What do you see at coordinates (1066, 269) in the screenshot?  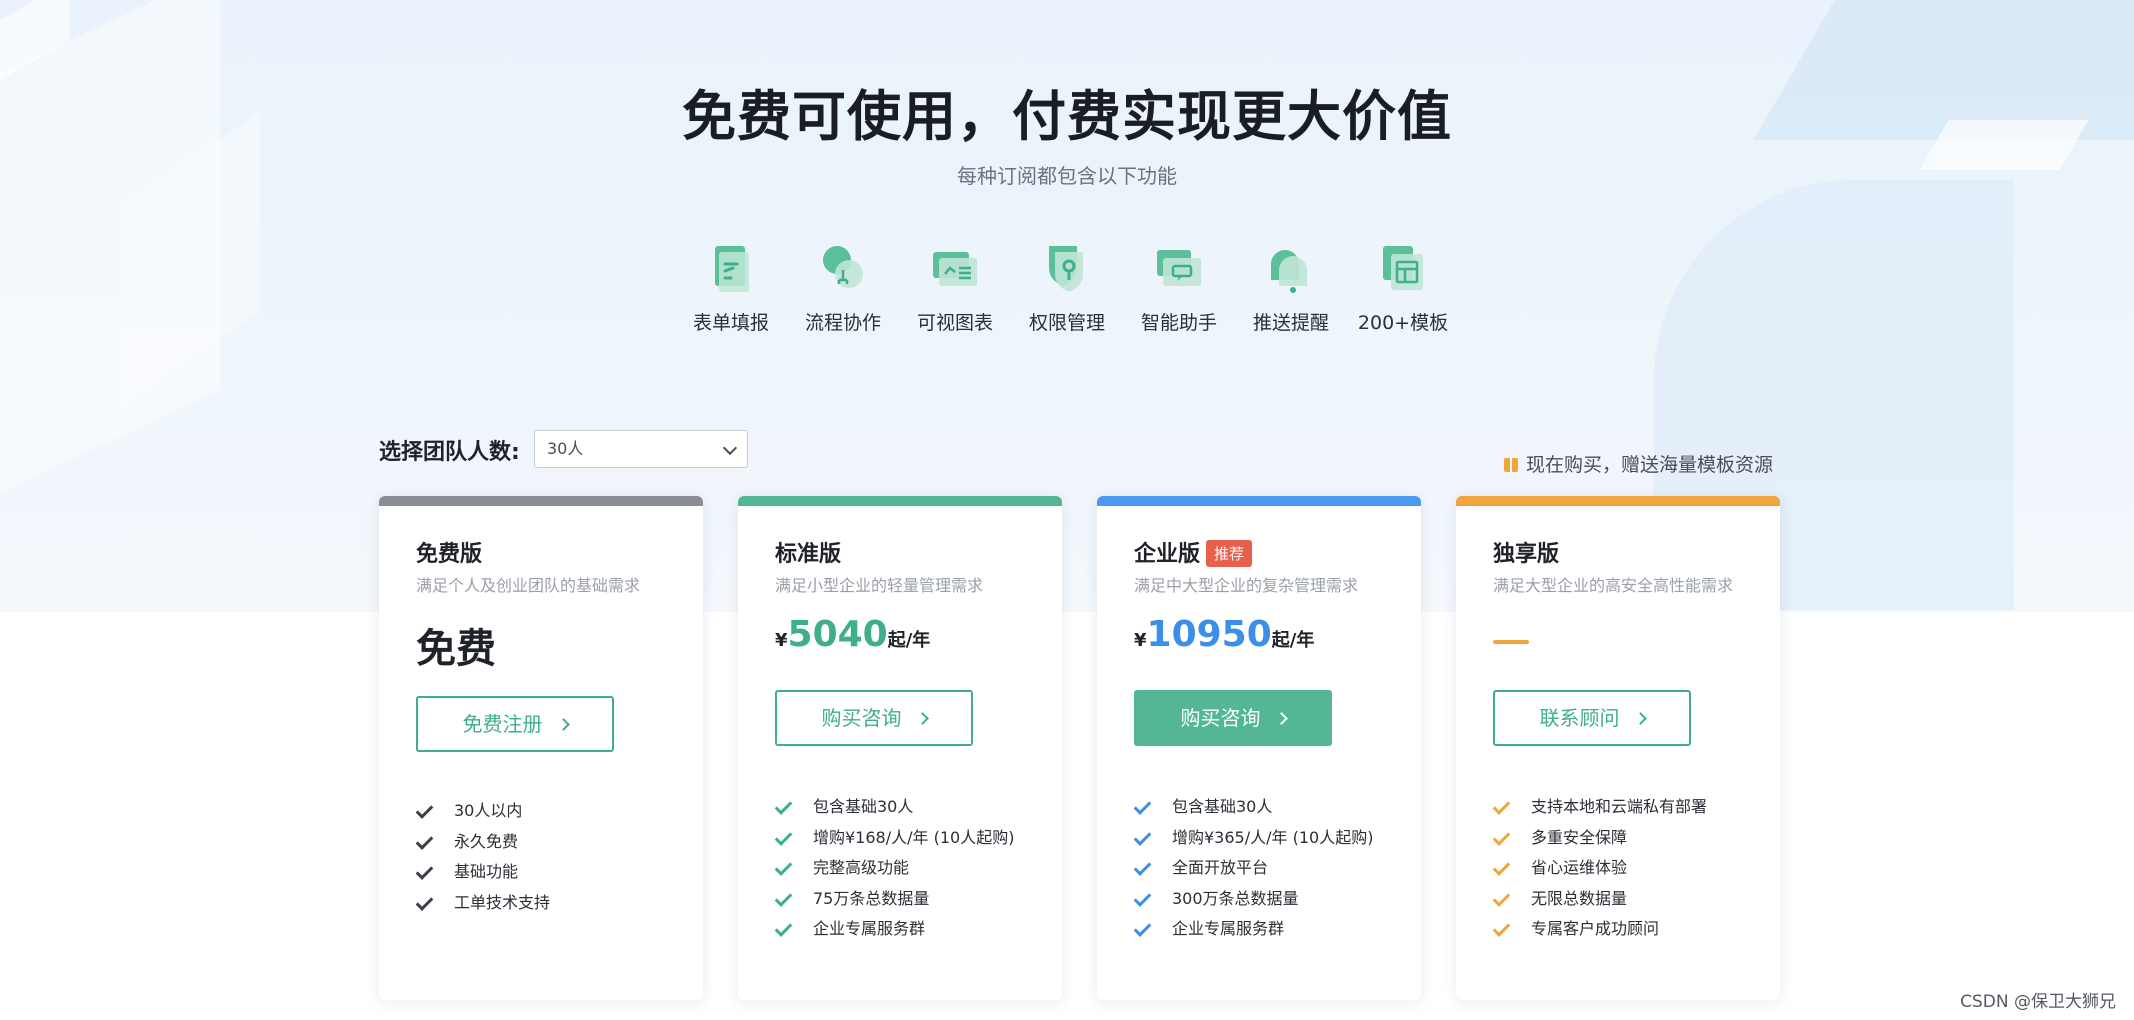 I see `permission-icon` at bounding box center [1066, 269].